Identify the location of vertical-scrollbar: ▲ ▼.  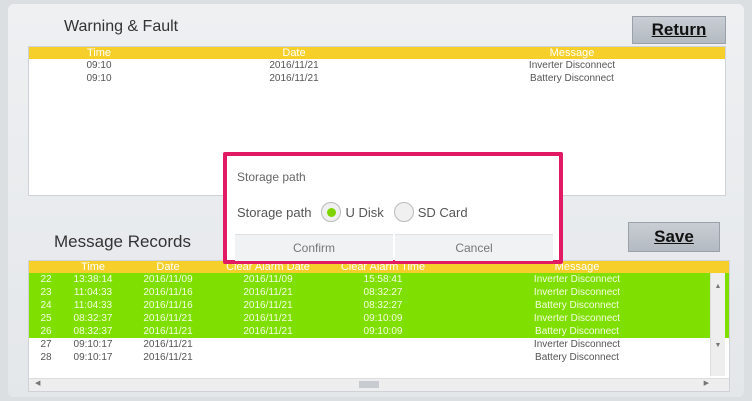
(717, 324).